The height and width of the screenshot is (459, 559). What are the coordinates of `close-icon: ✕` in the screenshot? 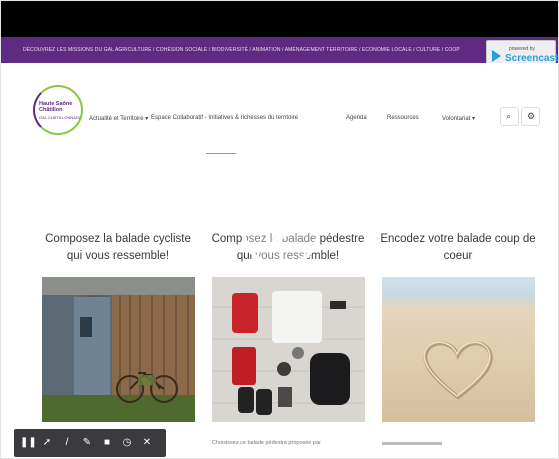 It's located at (147, 443).